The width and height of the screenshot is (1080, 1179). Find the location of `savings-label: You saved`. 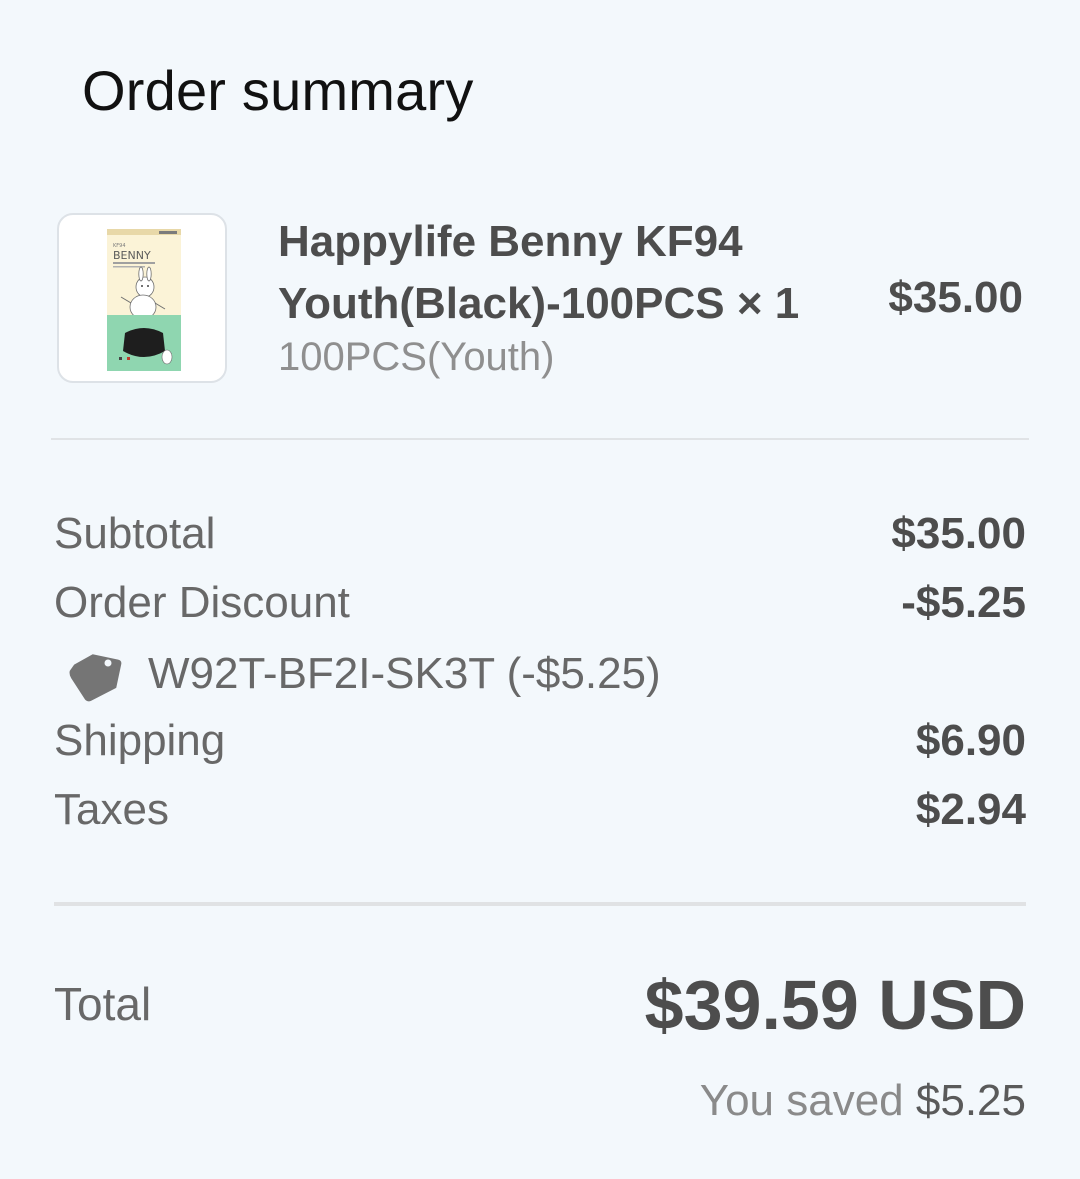

savings-label: You saved is located at coordinates (801, 1100).